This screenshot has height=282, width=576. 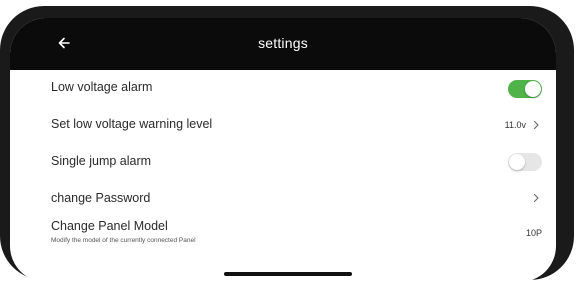 I want to click on change-panel-model-value: 10P, so click(x=533, y=233).